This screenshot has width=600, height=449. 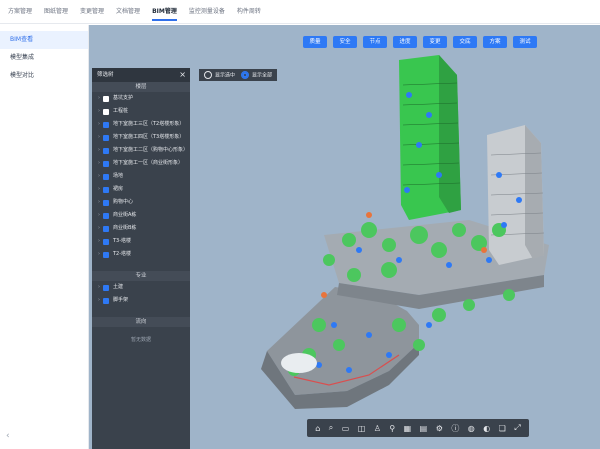 What do you see at coordinates (105, 75) in the screenshot?
I see `filter-panel-title: 筛选树` at bounding box center [105, 75].